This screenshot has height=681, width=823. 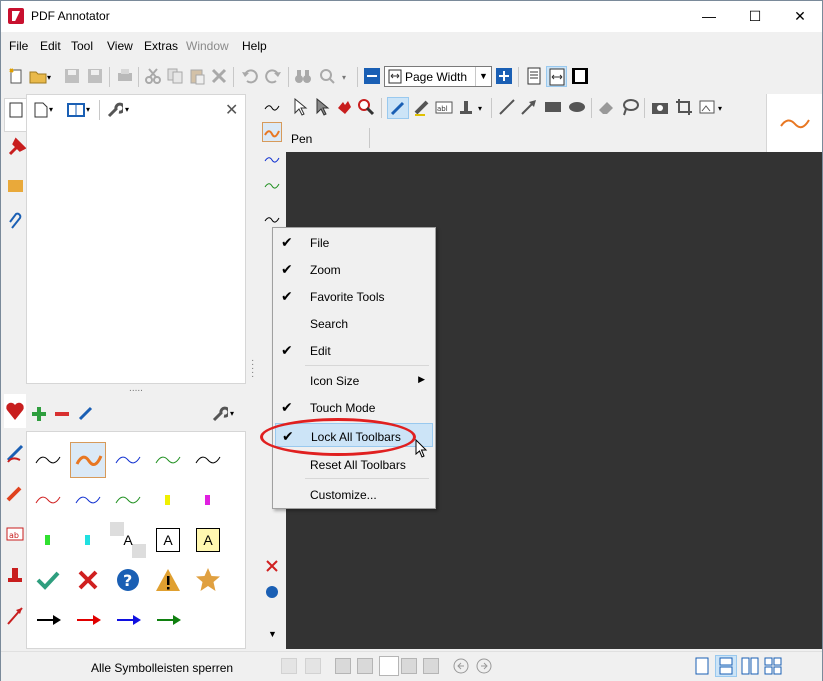 I want to click on favorite-question: ?, so click(x=128, y=580).